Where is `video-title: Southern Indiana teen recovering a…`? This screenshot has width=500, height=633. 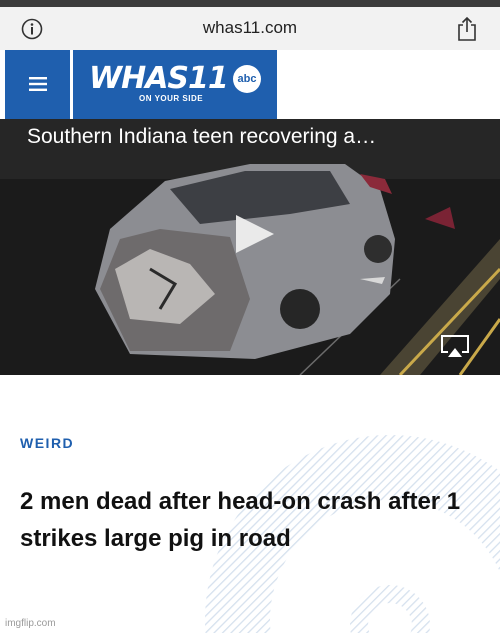 video-title: Southern Indiana teen recovering a… is located at coordinates (201, 137).